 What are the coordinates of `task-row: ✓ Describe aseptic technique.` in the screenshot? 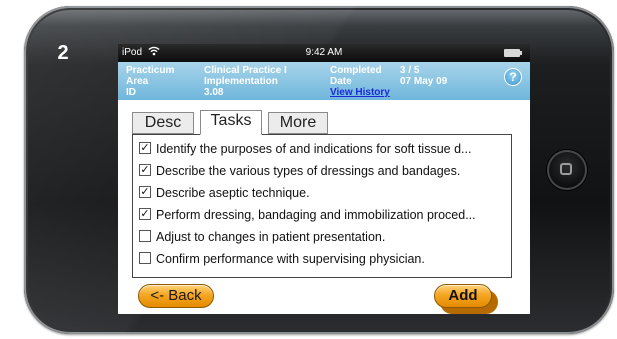 It's located at (325, 193).